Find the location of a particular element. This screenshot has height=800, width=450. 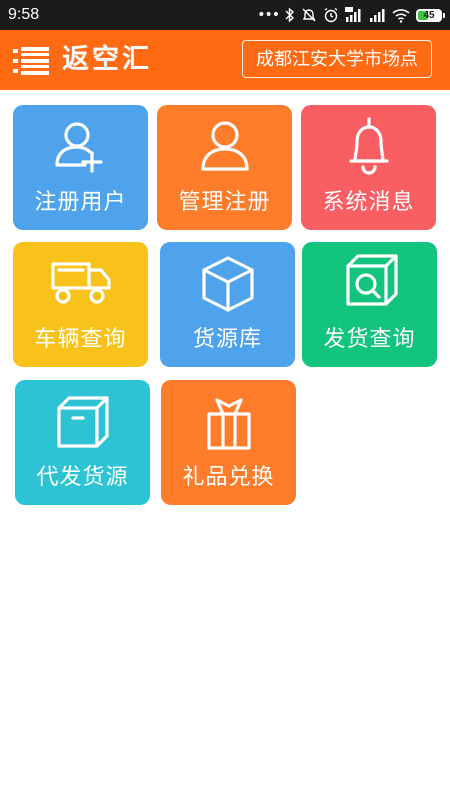

tile-system-messages: 系统消息 is located at coordinates (368, 167).